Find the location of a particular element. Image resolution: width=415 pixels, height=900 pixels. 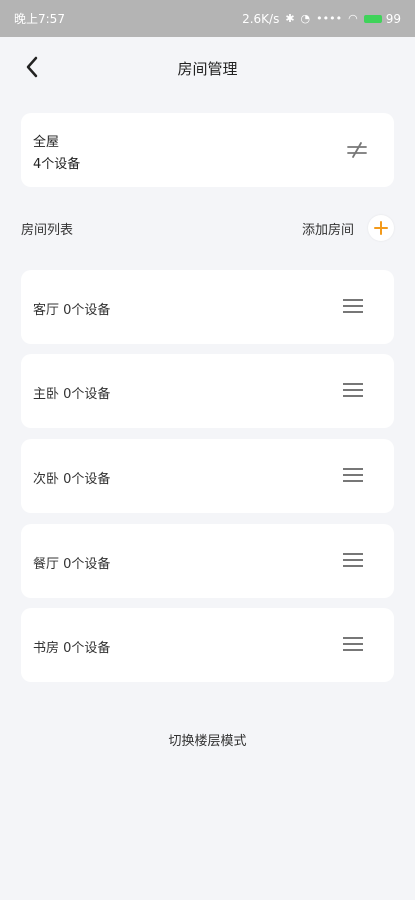

room-label: 主卧 0个设备 is located at coordinates (72, 394).